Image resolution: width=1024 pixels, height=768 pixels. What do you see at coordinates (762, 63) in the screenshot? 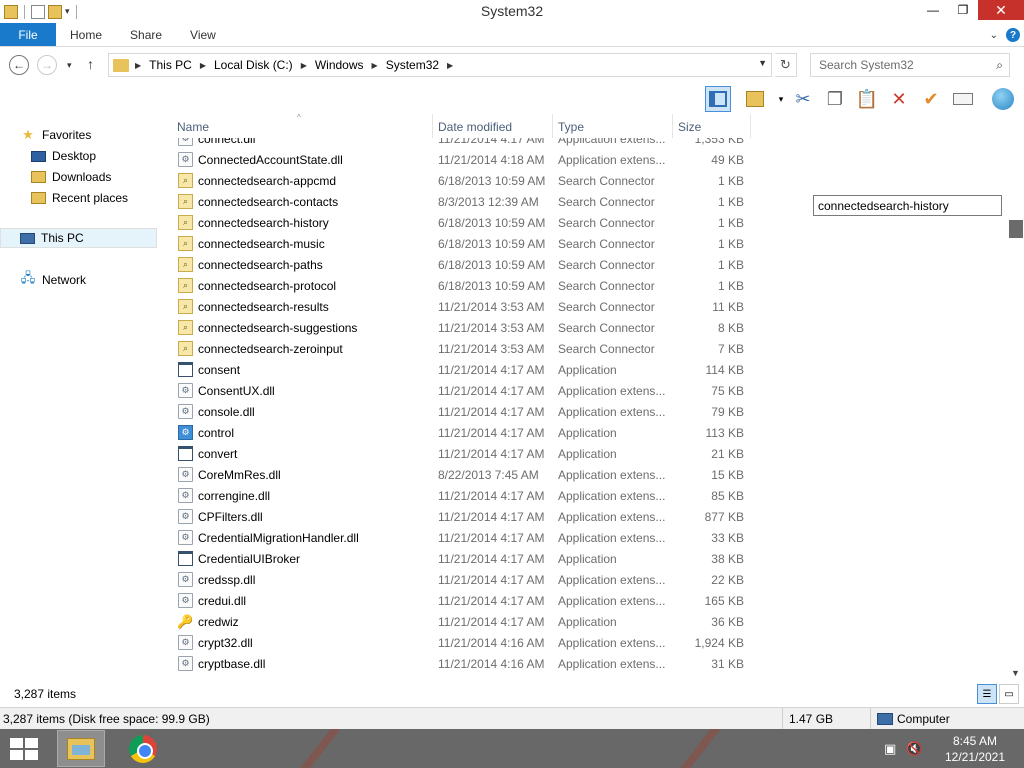
I see `chevron-down-icon: ▼` at bounding box center [762, 63].